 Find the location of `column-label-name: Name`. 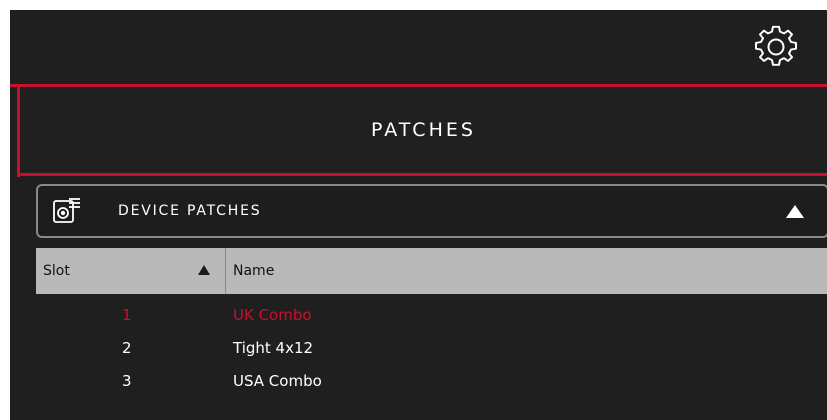

column-label-name: Name is located at coordinates (254, 271).